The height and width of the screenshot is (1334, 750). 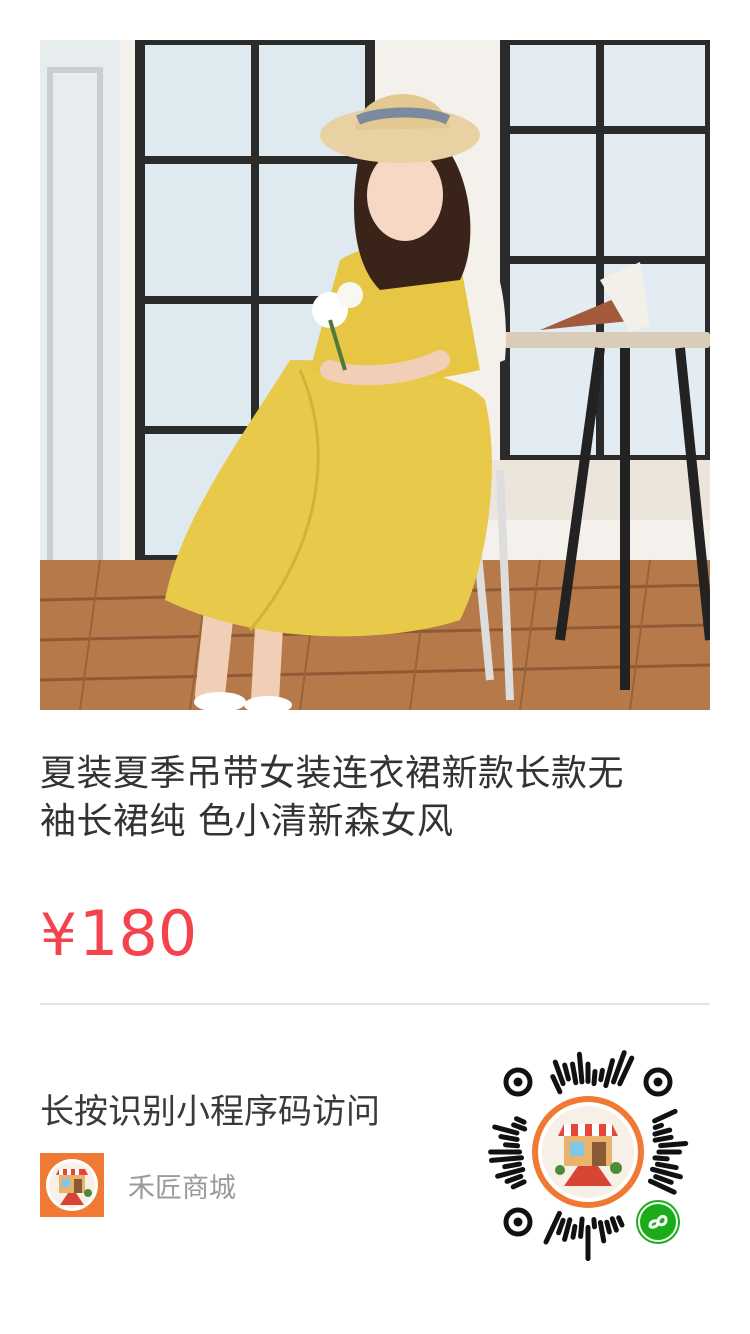 What do you see at coordinates (332, 773) in the screenshot?
I see `product-title-line-1: 夏装夏季吊带女装连衣裙新款长款无` at bounding box center [332, 773].